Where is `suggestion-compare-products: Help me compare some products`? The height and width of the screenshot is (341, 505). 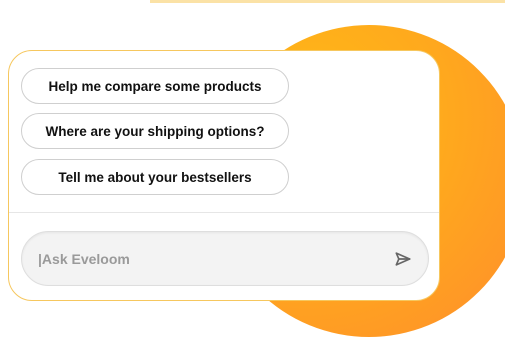 suggestion-compare-products: Help me compare some products is located at coordinates (155, 86).